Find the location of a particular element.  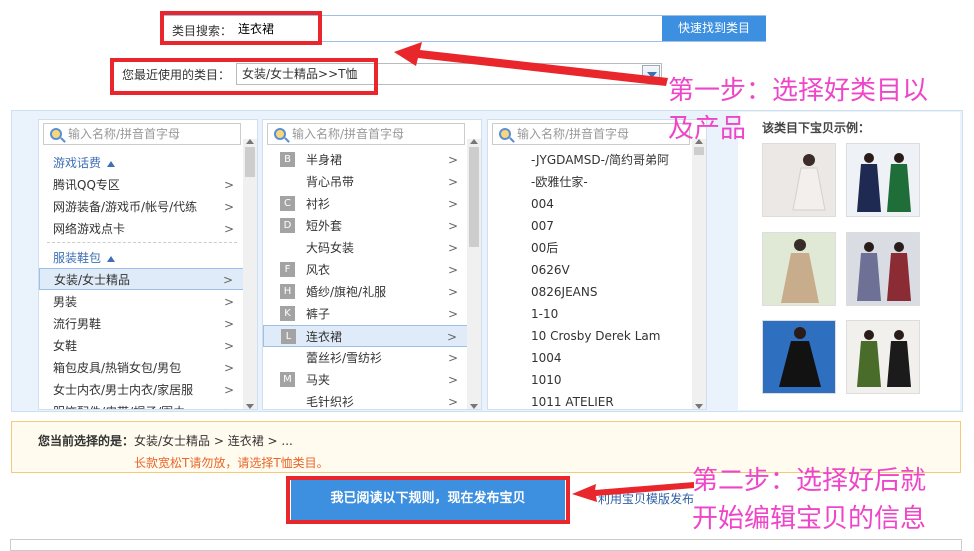

letter-badge: C is located at coordinates (287, 203).